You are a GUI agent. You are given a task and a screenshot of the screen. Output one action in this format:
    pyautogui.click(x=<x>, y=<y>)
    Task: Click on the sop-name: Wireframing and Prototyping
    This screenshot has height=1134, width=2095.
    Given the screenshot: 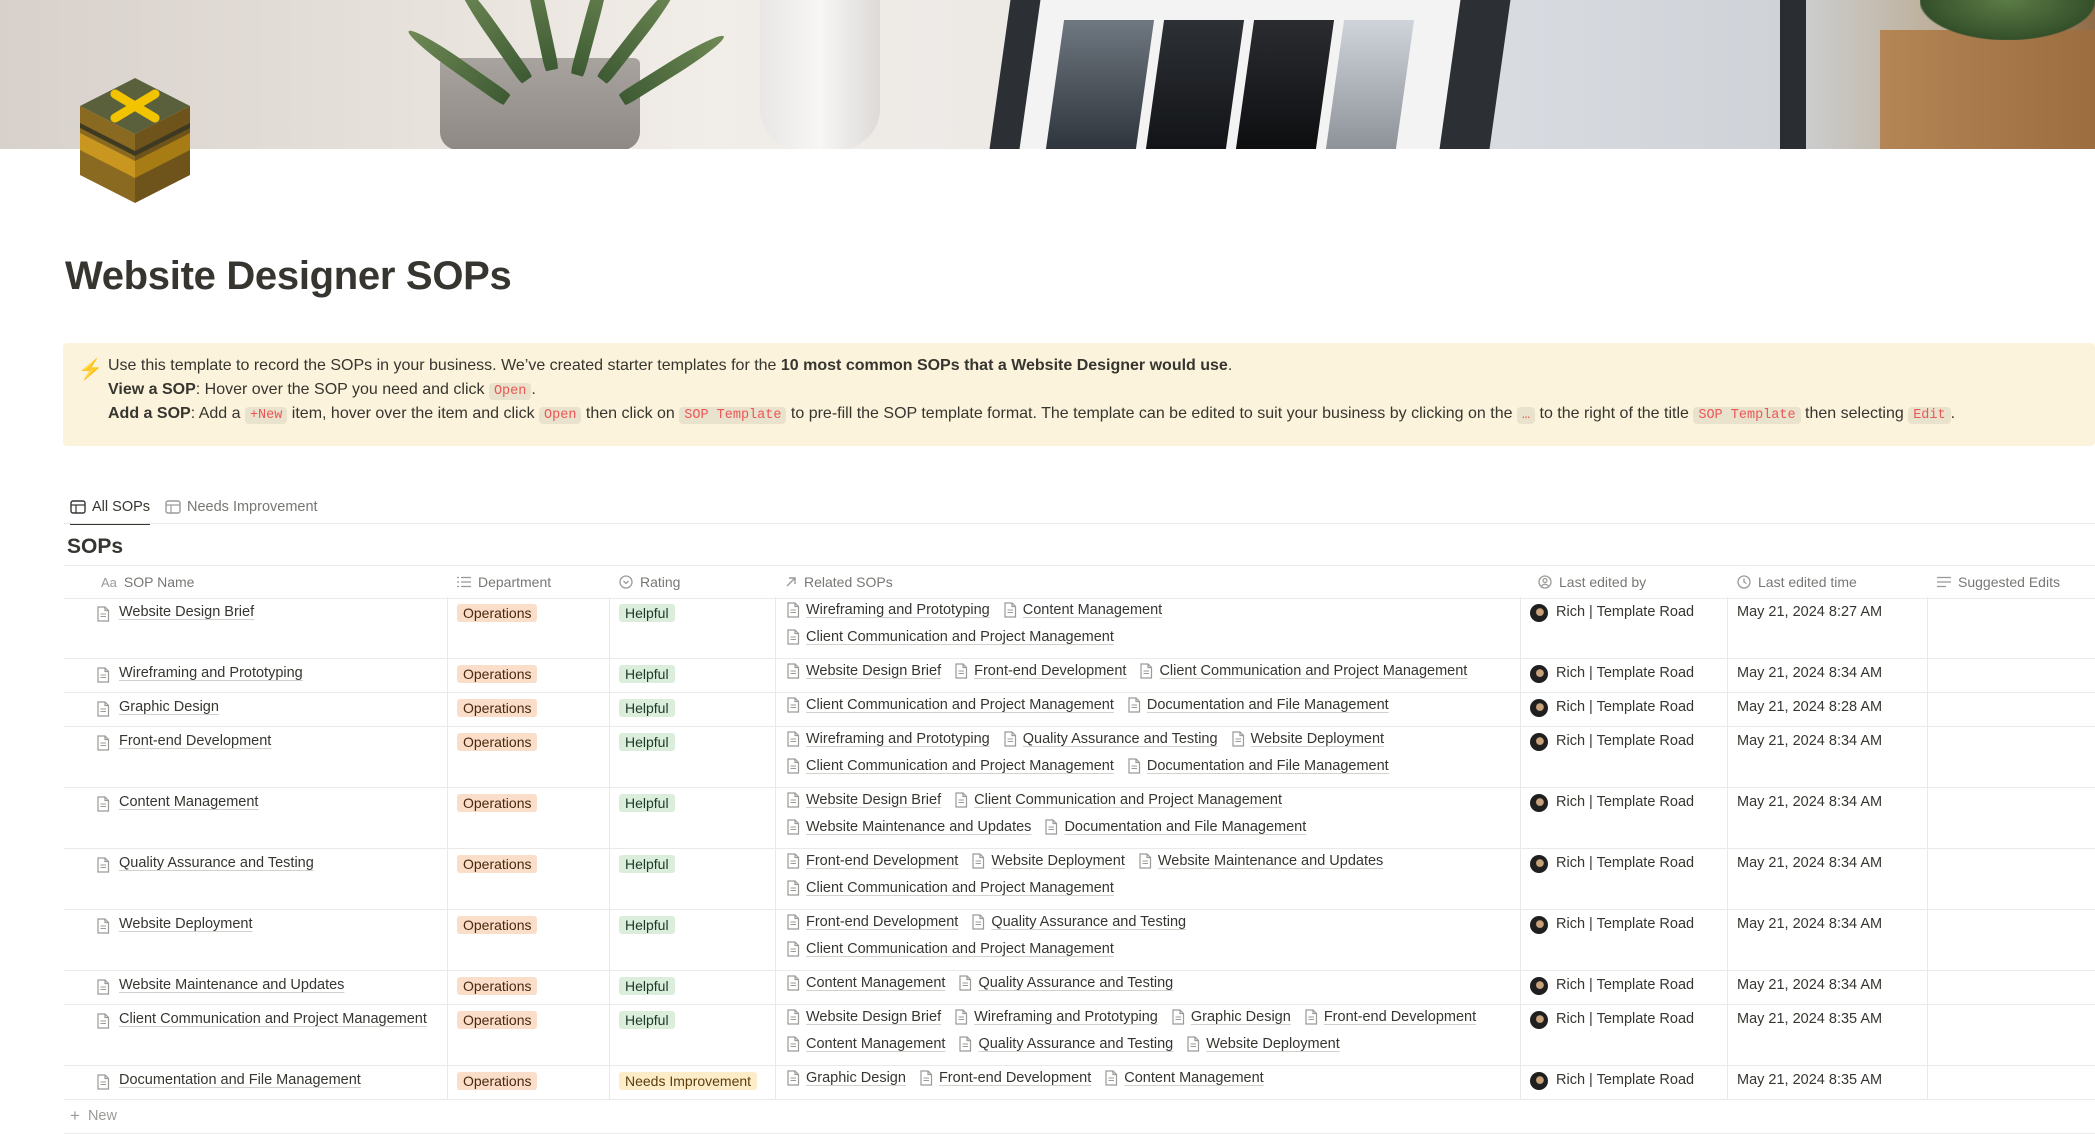 What is the action you would take?
    pyautogui.click(x=211, y=673)
    